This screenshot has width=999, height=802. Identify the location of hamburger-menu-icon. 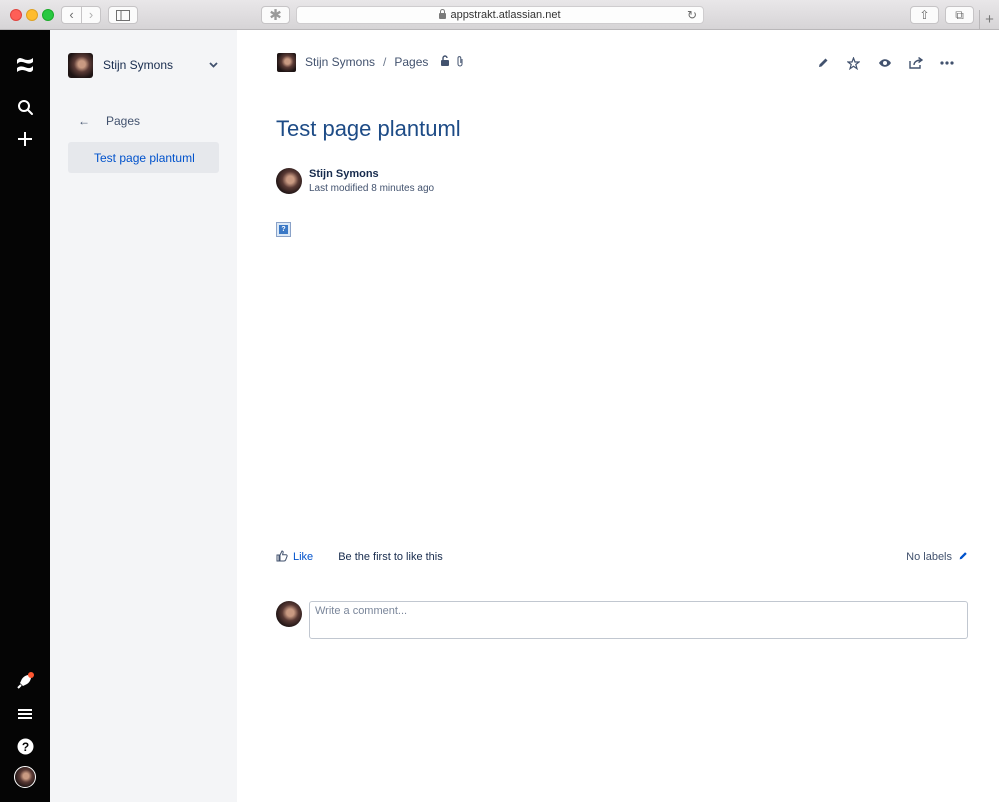
(25, 714).